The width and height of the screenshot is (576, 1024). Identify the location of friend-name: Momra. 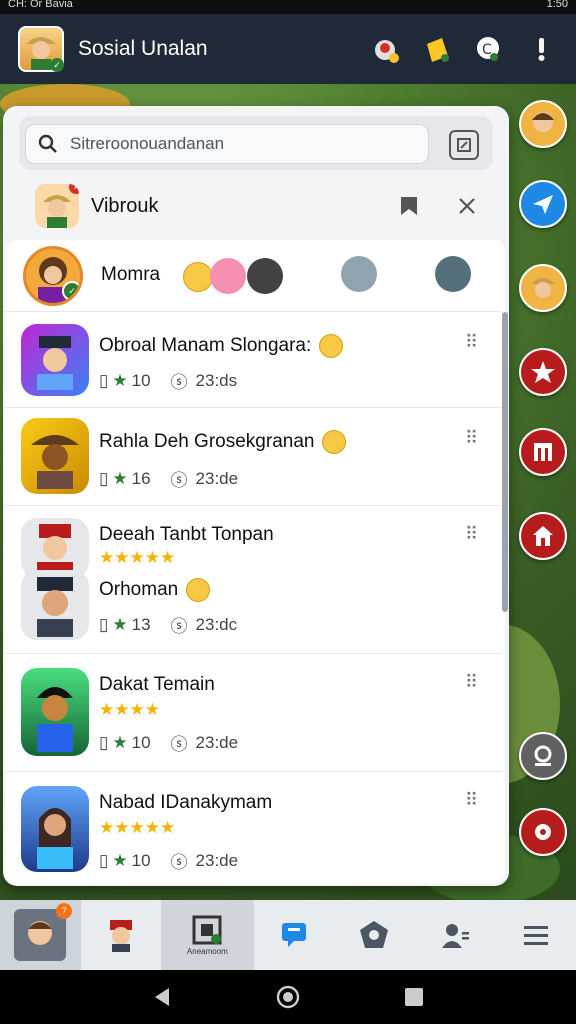
(131, 274).